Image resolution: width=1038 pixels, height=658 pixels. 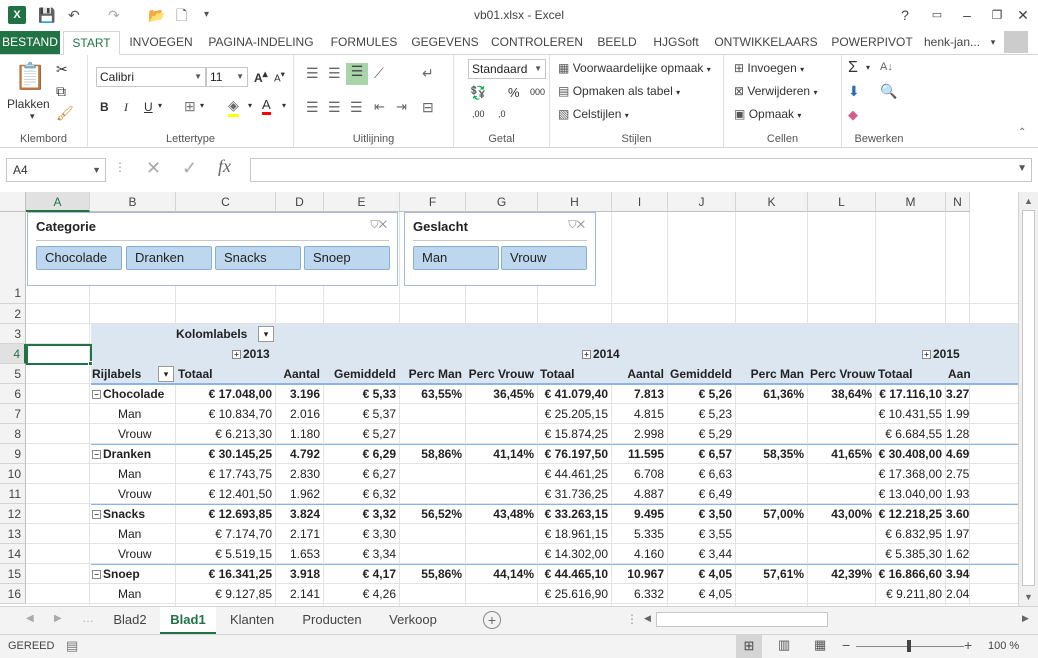 What do you see at coordinates (362, 454) in the screenshot?
I see `pivot-value-cell: € 6,29` at bounding box center [362, 454].